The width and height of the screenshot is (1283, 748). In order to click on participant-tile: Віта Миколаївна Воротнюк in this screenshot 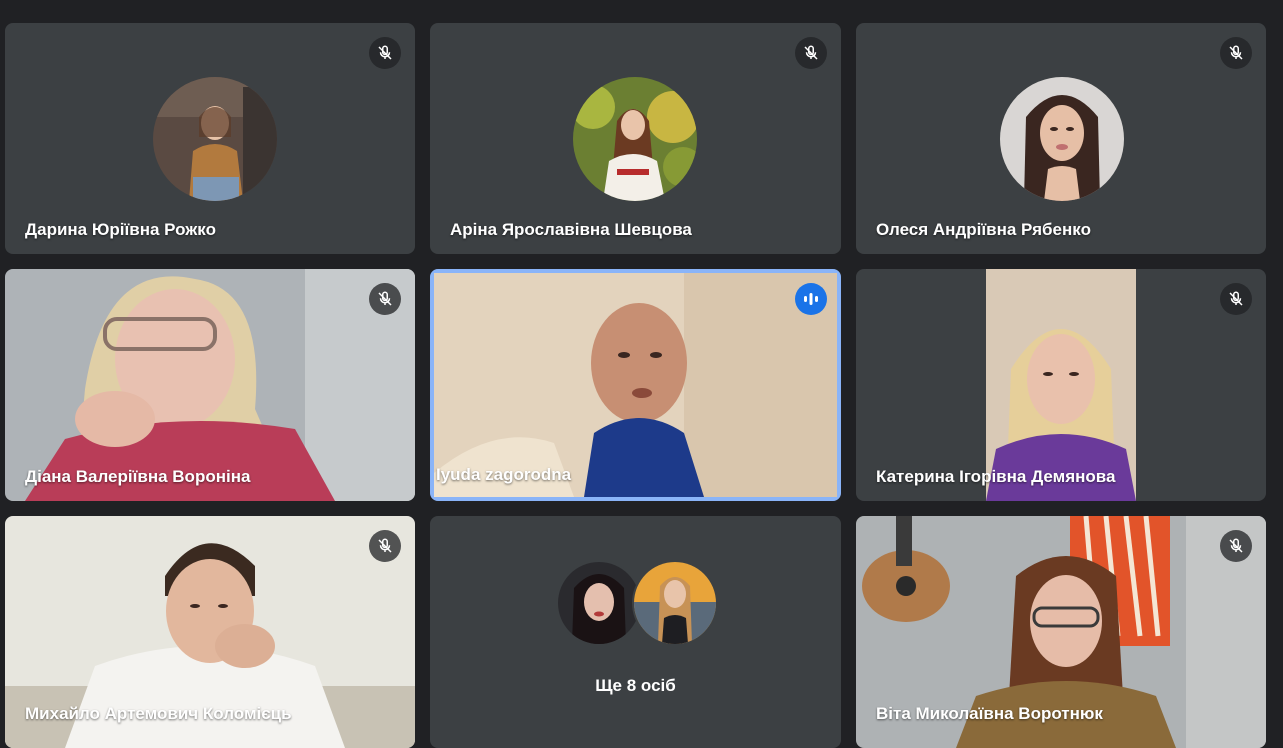, I will do `click(1061, 632)`.